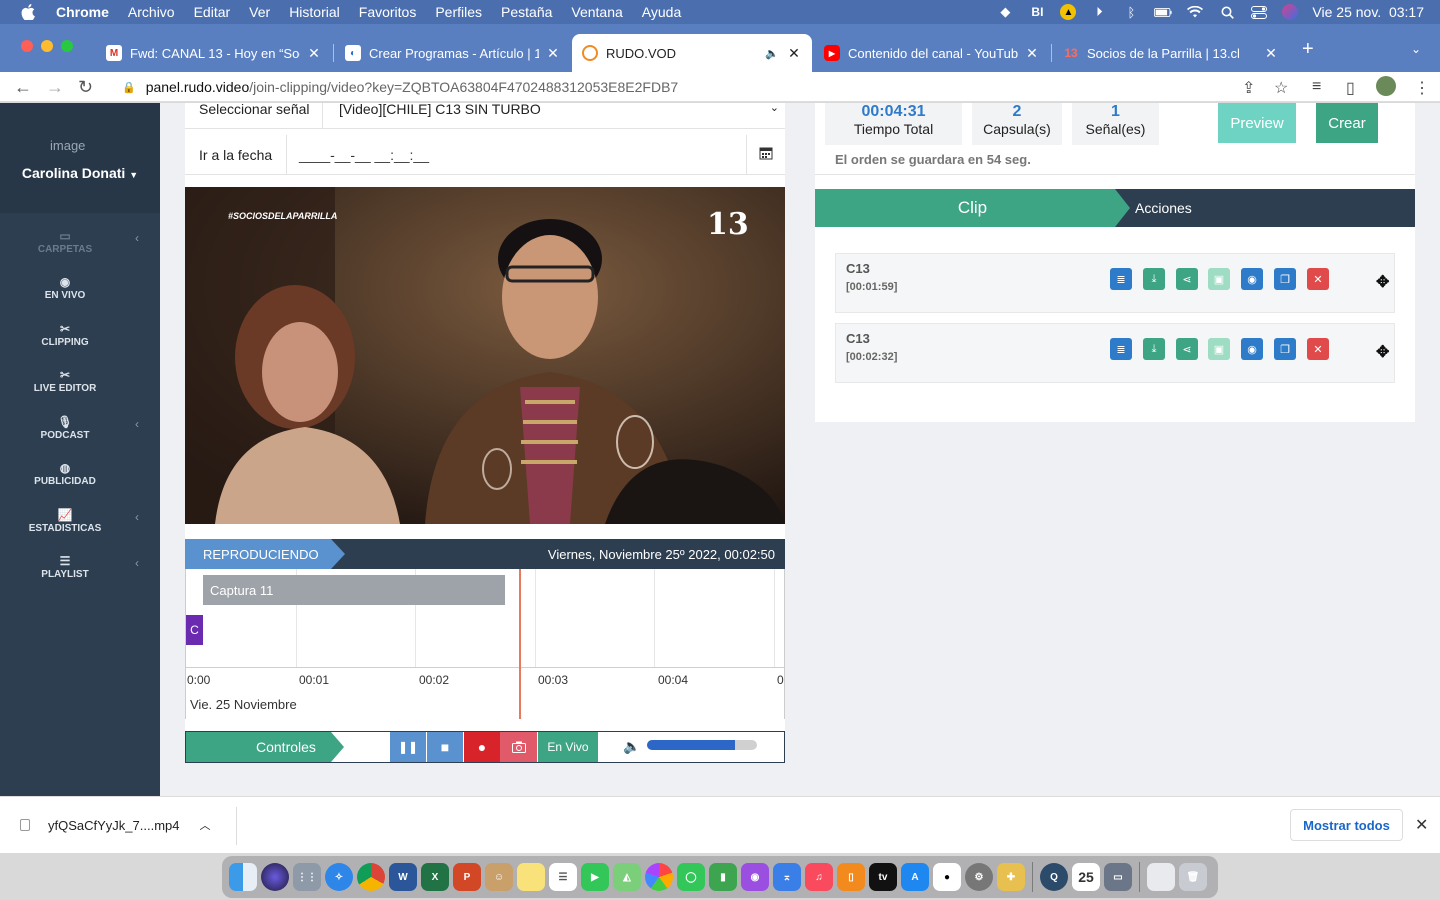 Image resolution: width=1440 pixels, height=900 pixels. I want to click on dropbox-icon: ◆, so click(1005, 11).